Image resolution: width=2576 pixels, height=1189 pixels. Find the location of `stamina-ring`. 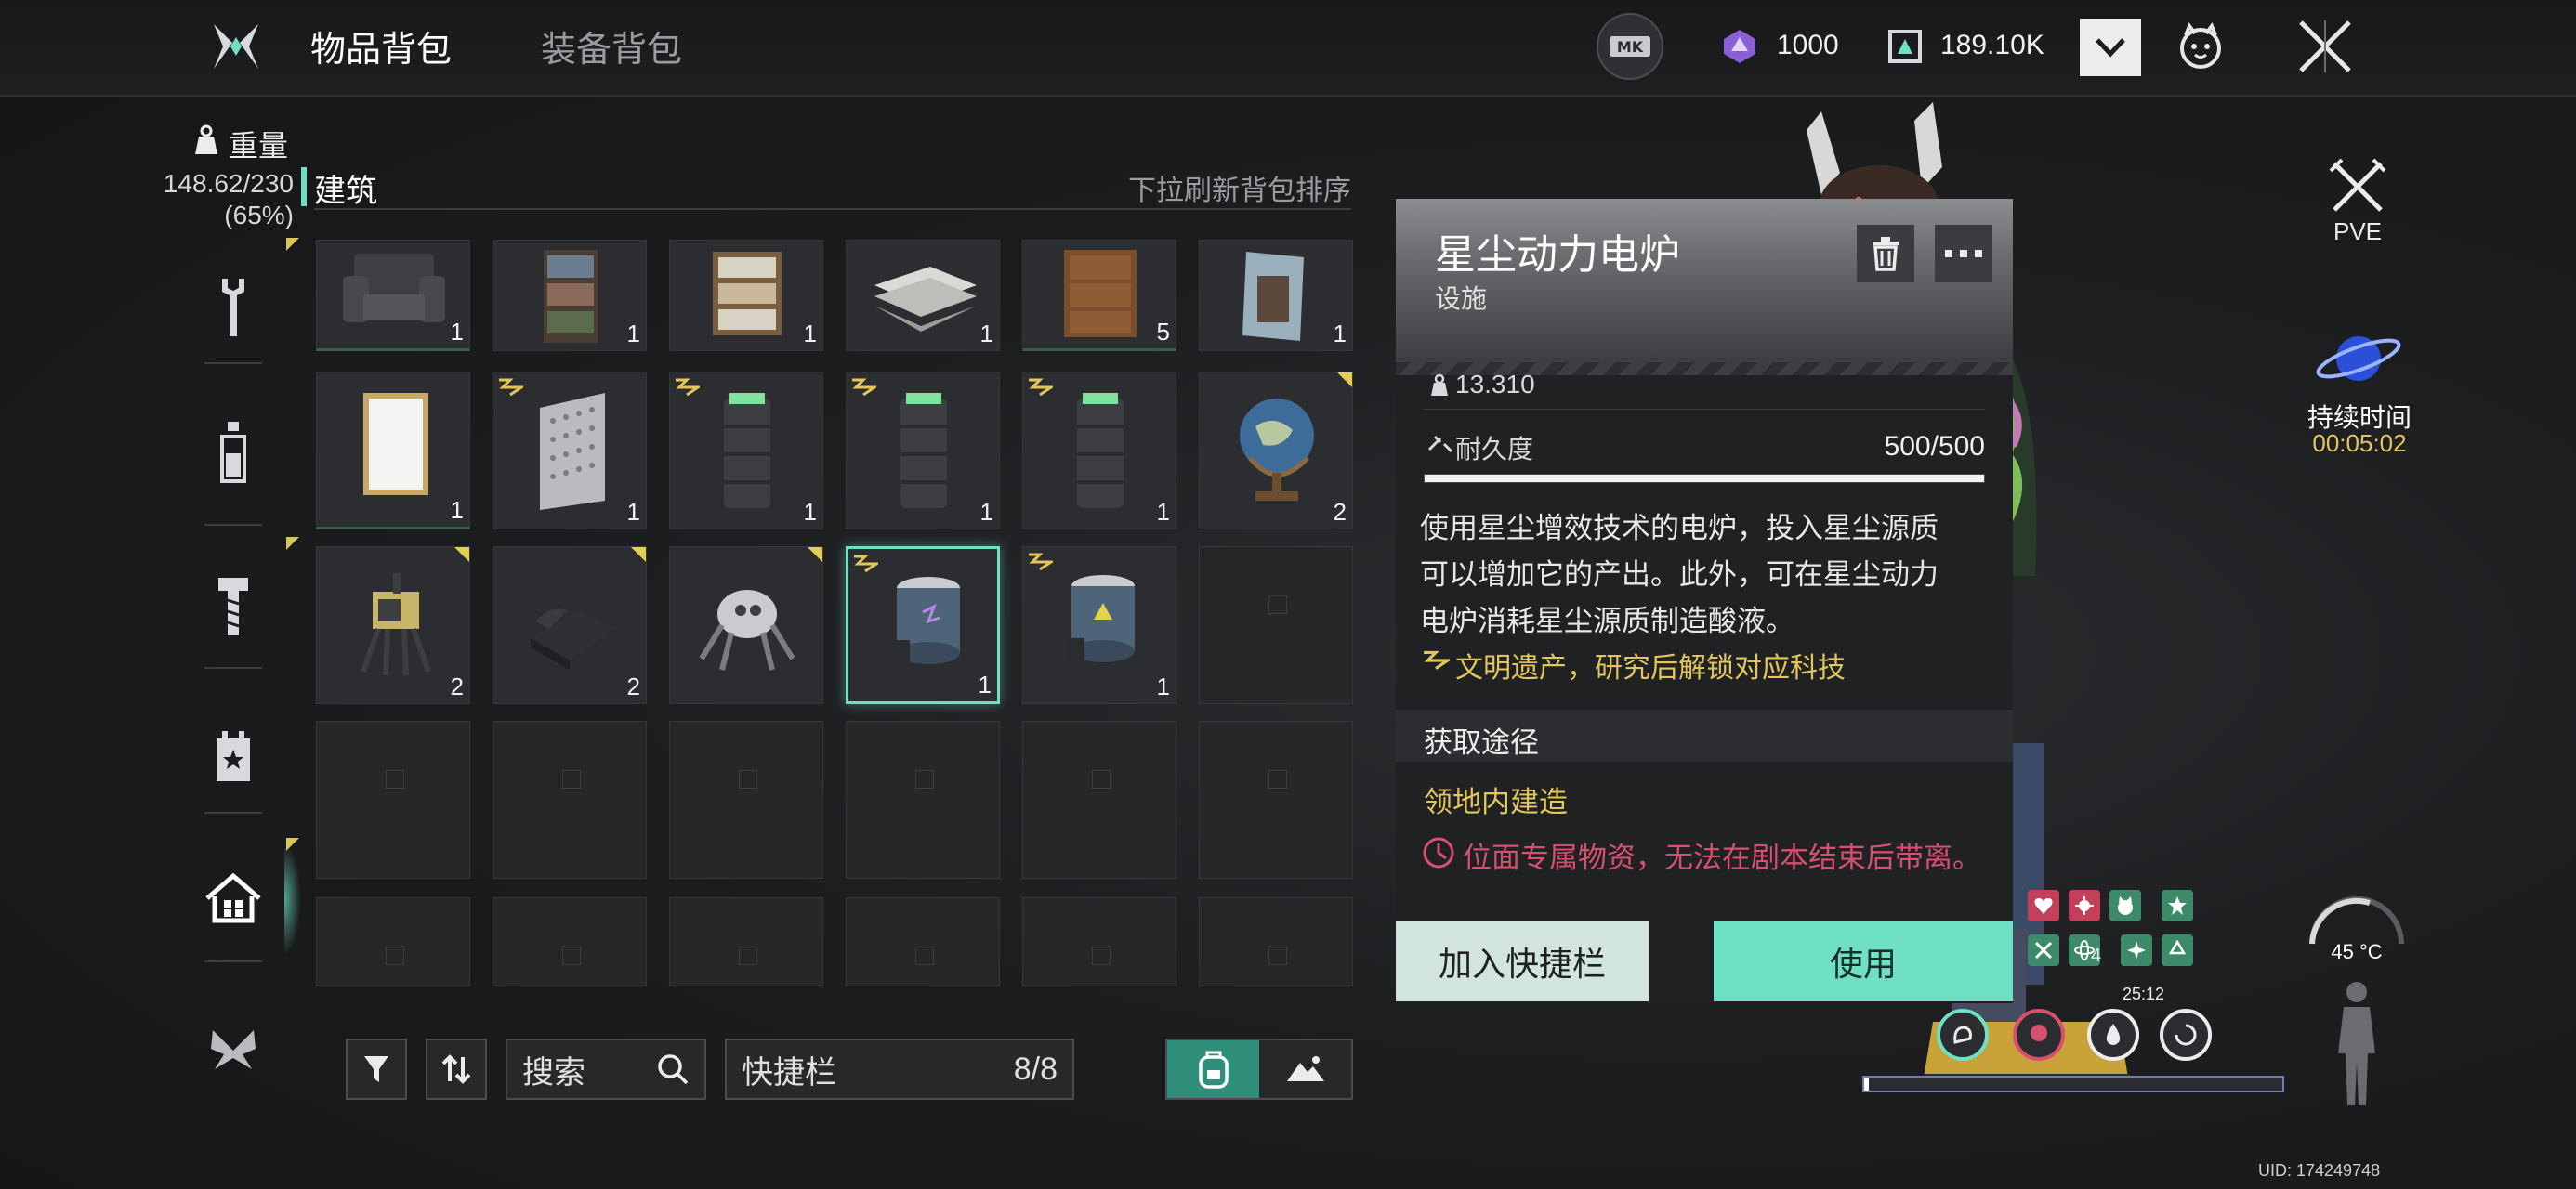

stamina-ring is located at coordinates (1963, 1035).